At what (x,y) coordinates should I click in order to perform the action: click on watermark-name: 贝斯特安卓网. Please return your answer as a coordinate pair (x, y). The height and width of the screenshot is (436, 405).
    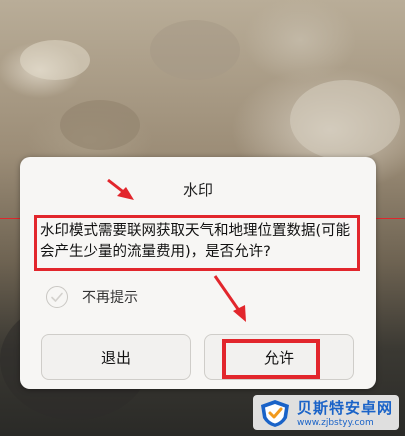
    Looking at the image, I should click on (344, 408).